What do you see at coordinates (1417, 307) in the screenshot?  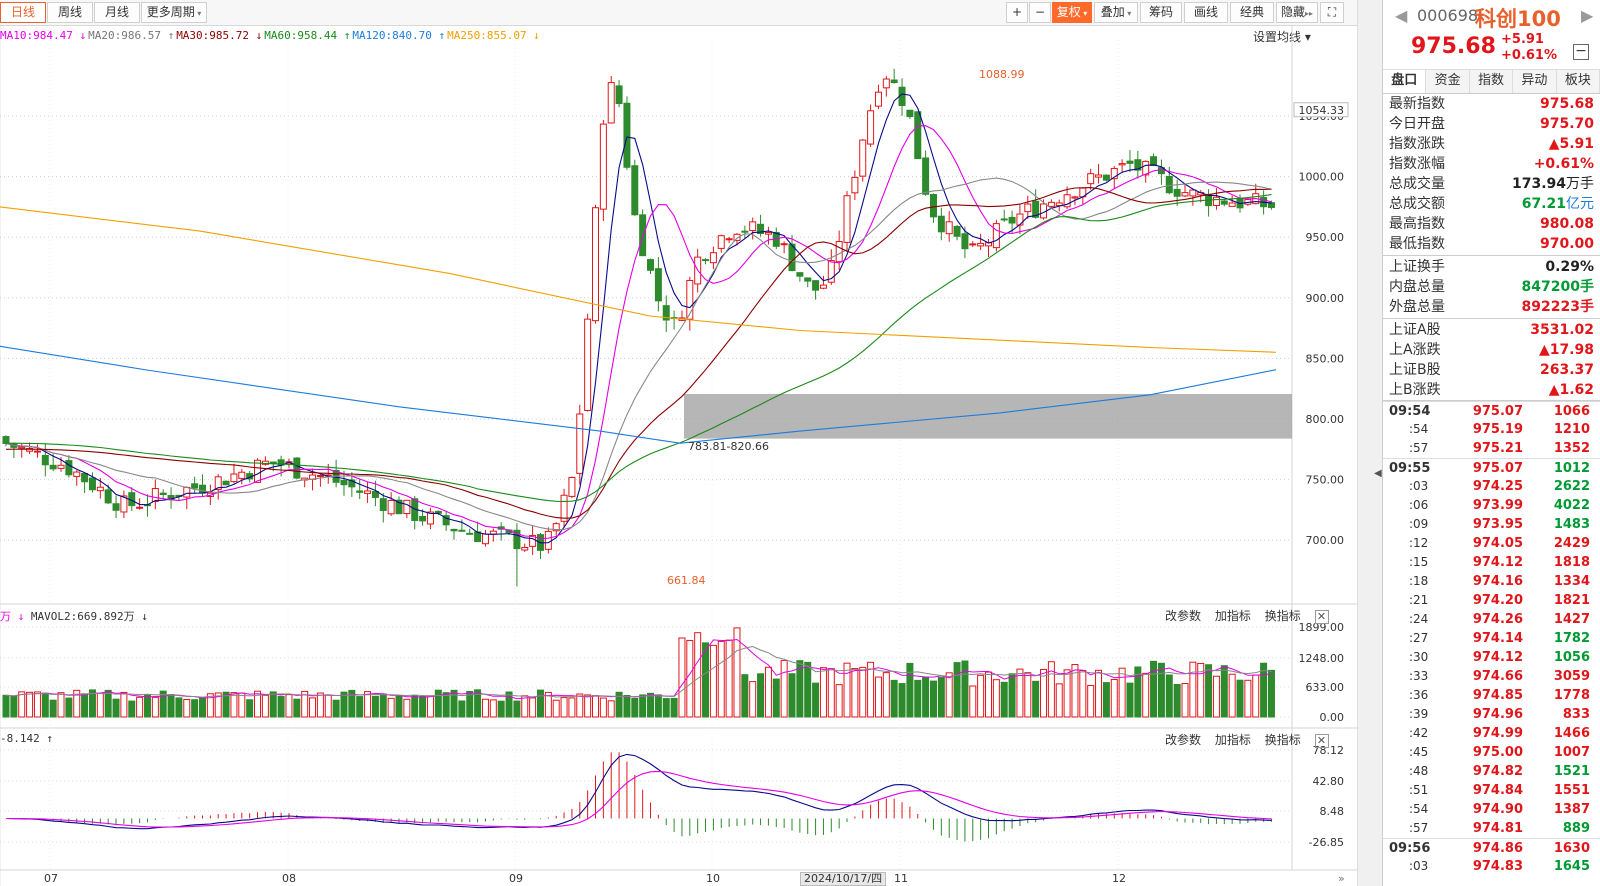 I see `volume-info-label: 外盘总量` at bounding box center [1417, 307].